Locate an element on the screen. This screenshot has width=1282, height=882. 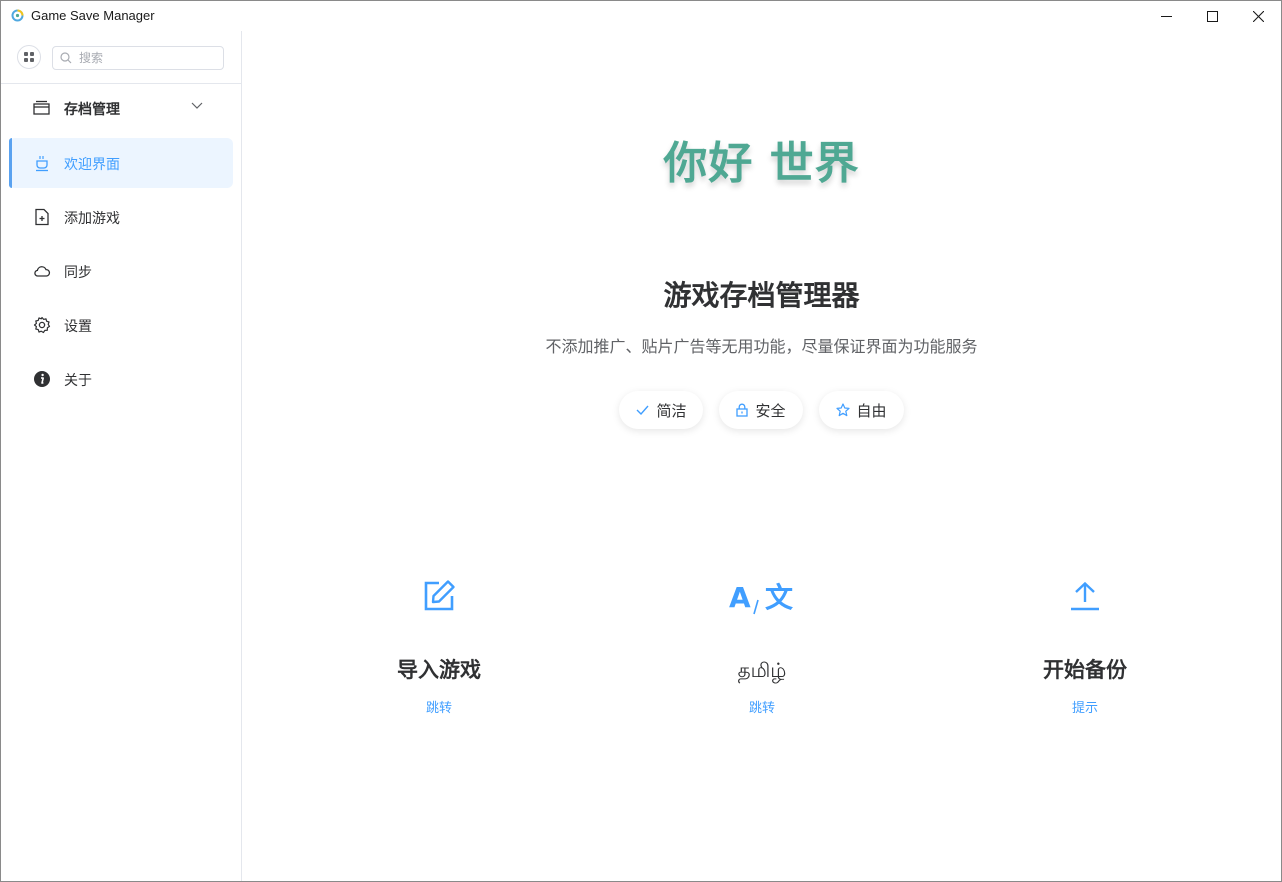
menu-group-archive: 存档管理 is located at coordinates (121, 109).